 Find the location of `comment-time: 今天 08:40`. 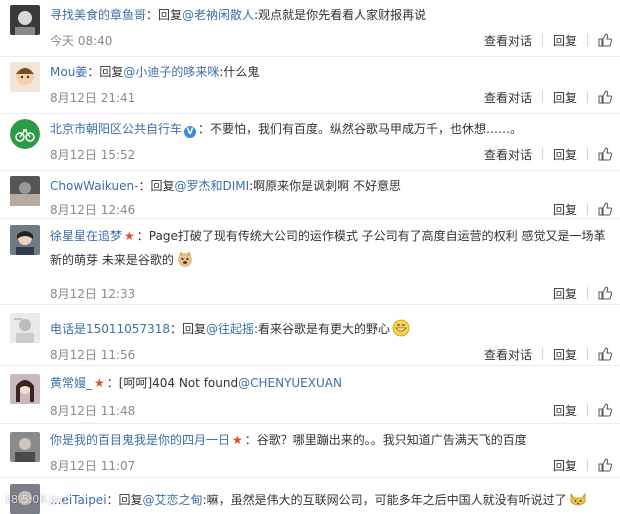

comment-time: 今天 08:40 is located at coordinates (81, 41).